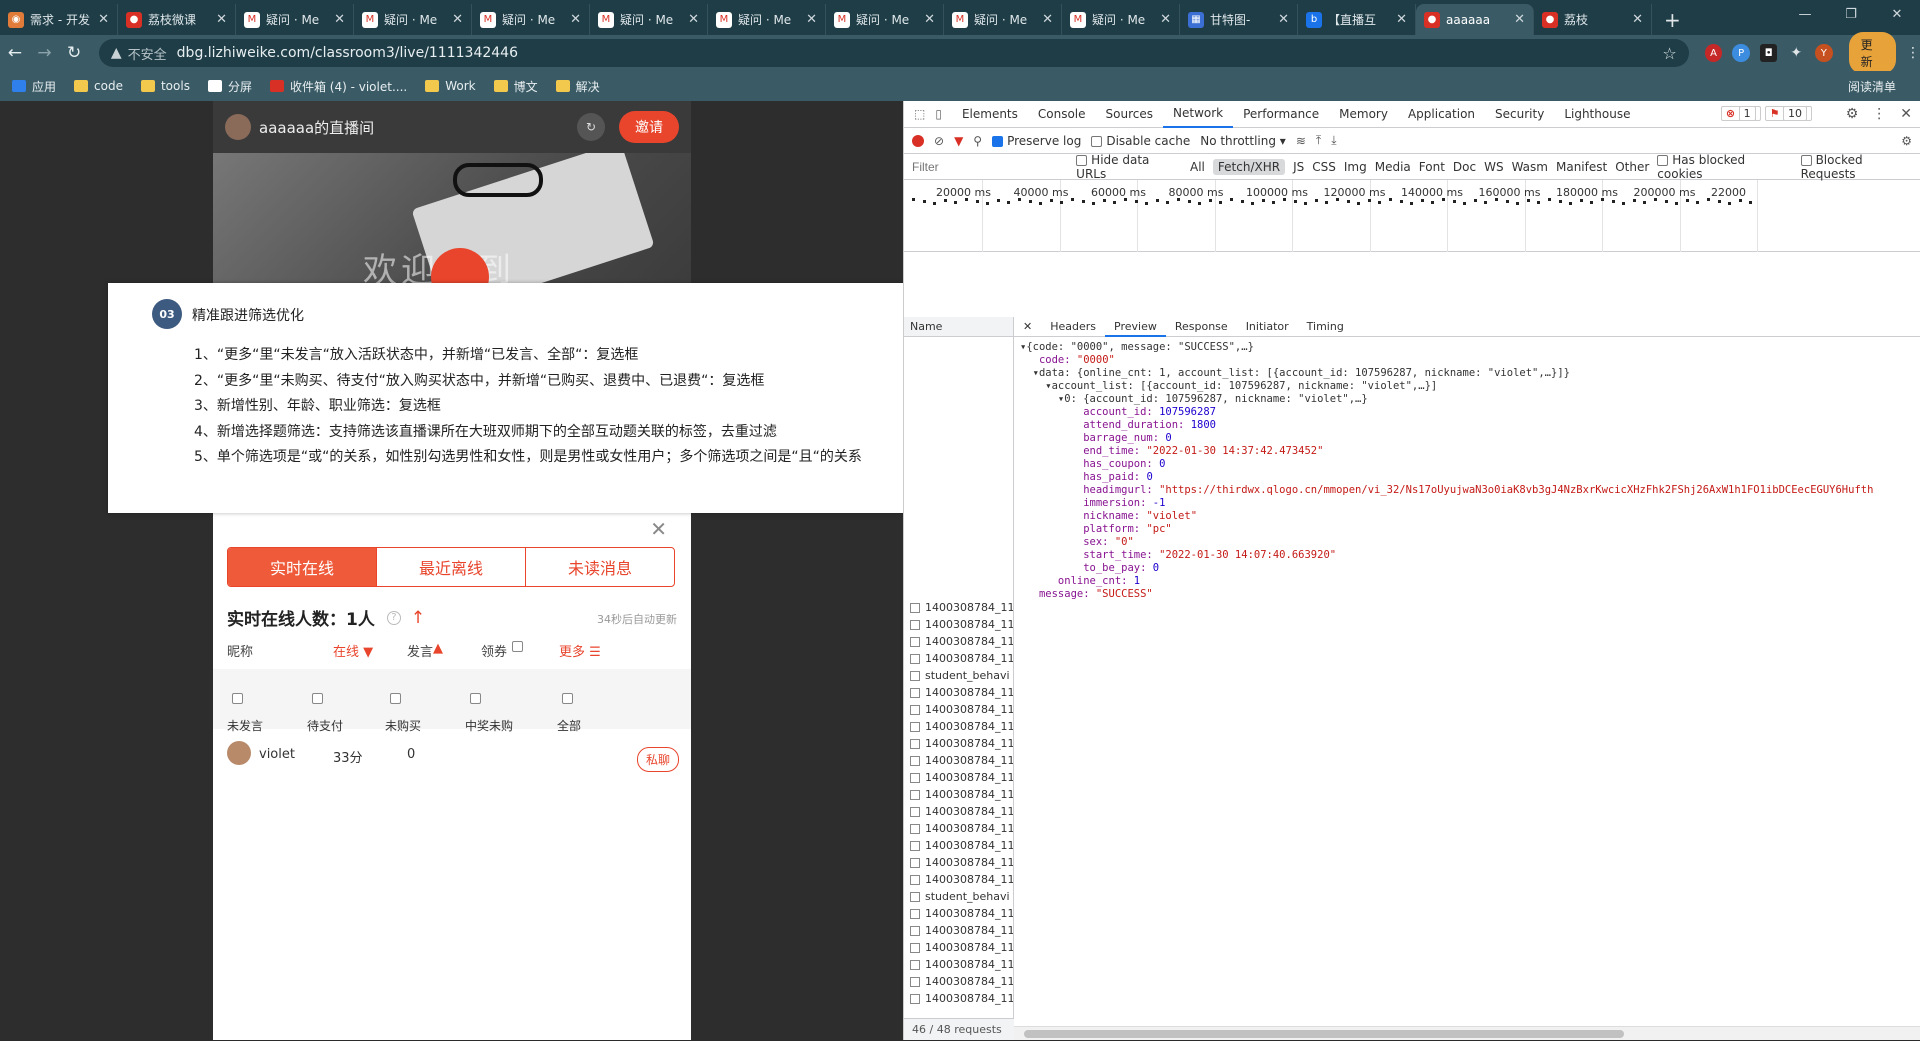  What do you see at coordinates (1267, 326) in the screenshot?
I see `detail-tab-initiator: Initiator` at bounding box center [1267, 326].